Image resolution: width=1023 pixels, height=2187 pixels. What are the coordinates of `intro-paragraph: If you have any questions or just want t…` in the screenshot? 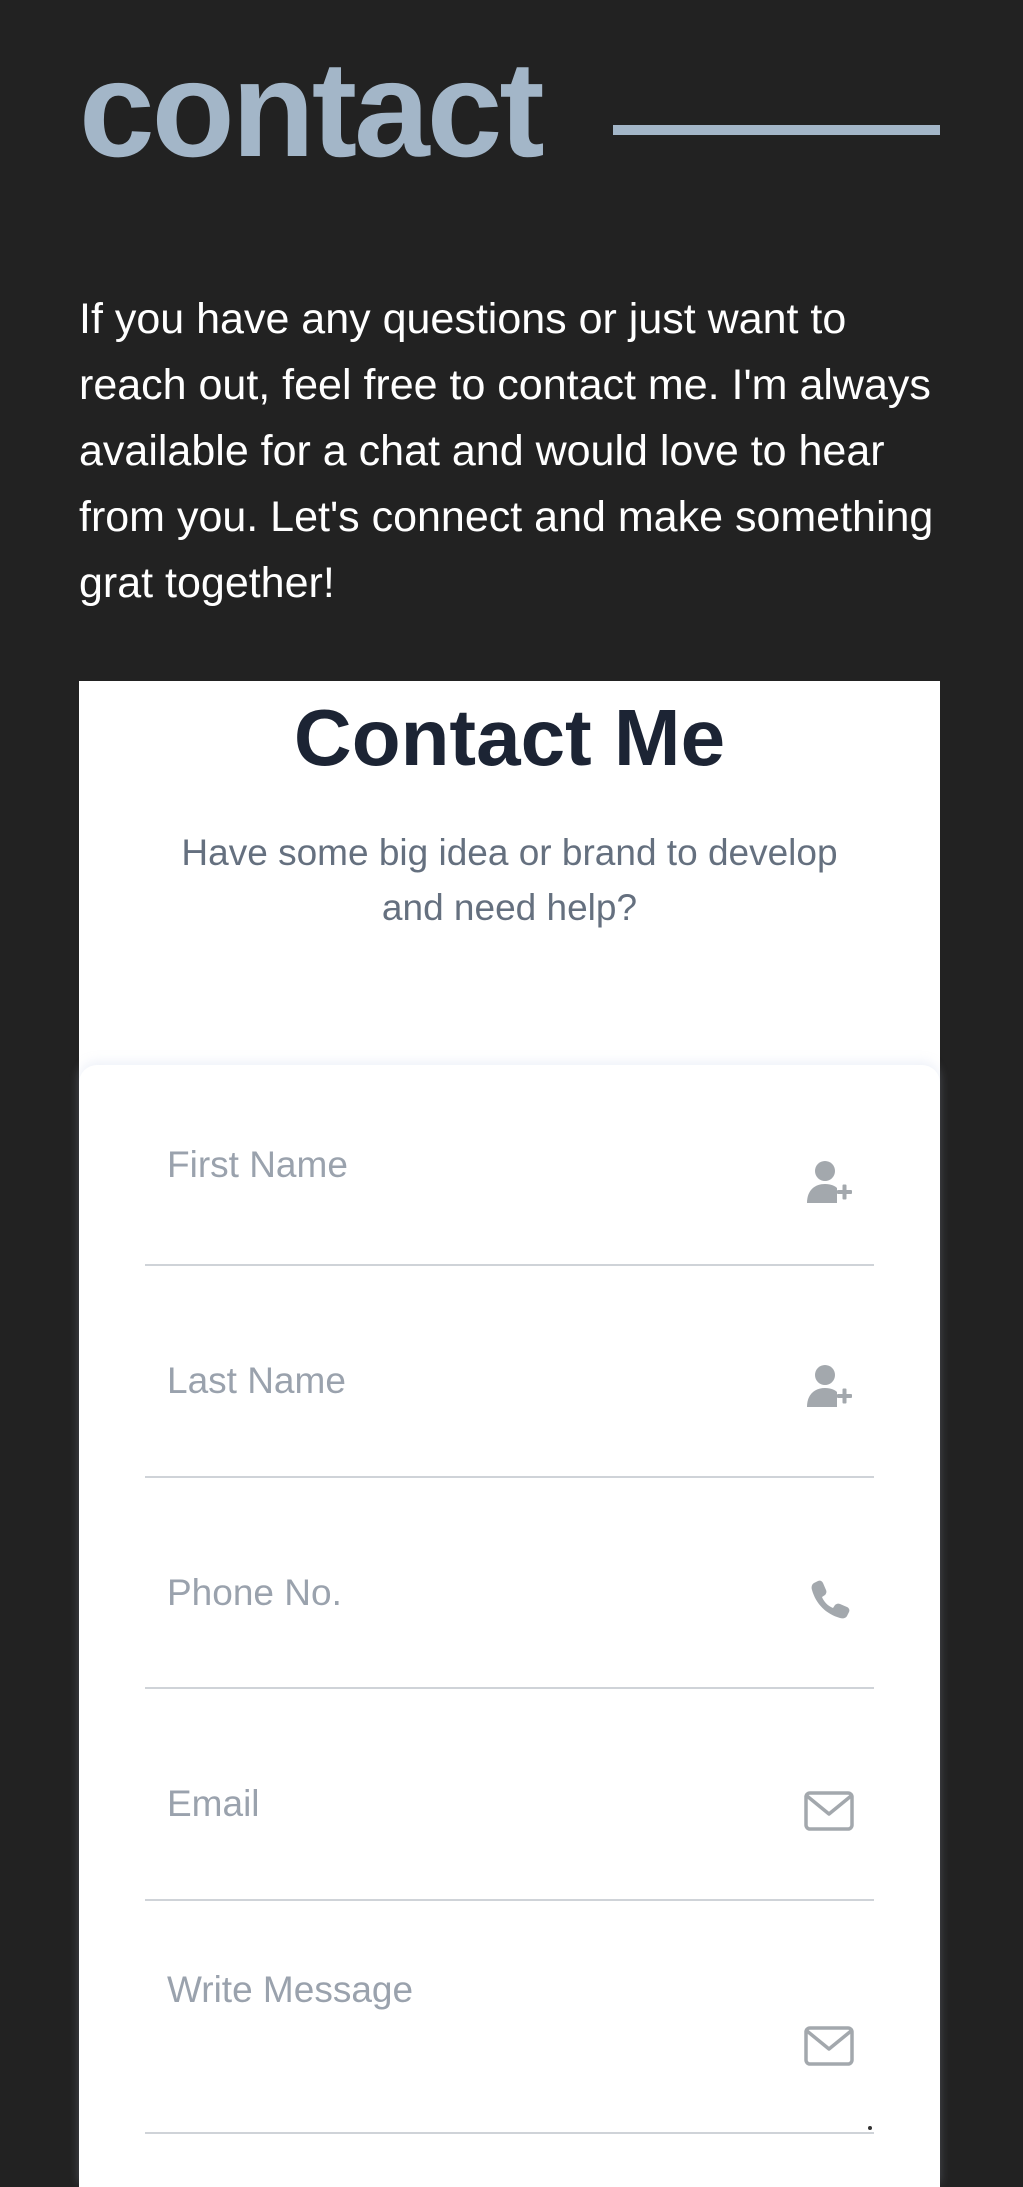 It's located at (506, 451).